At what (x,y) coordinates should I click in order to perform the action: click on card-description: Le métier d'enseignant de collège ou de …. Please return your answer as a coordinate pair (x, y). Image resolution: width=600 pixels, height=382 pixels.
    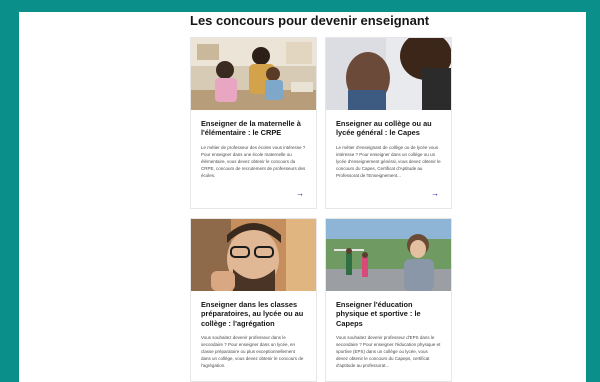
    Looking at the image, I should click on (388, 161).